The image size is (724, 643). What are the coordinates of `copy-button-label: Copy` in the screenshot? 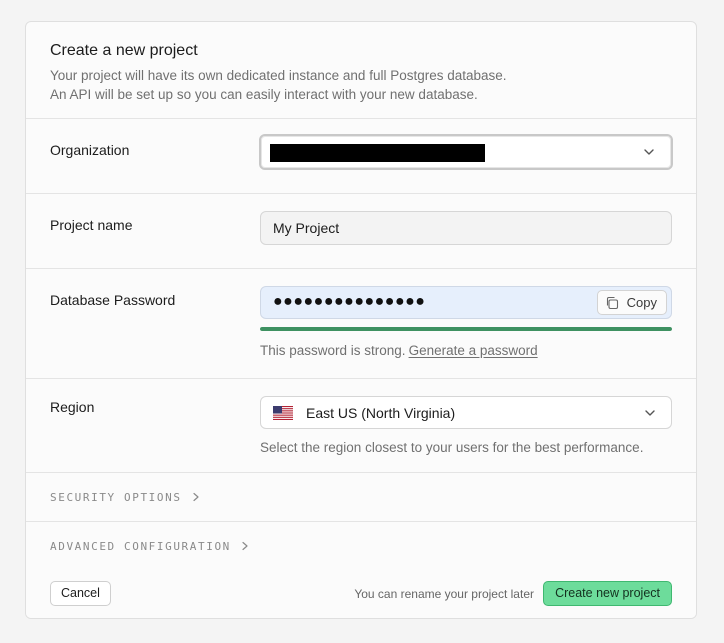 It's located at (641, 302).